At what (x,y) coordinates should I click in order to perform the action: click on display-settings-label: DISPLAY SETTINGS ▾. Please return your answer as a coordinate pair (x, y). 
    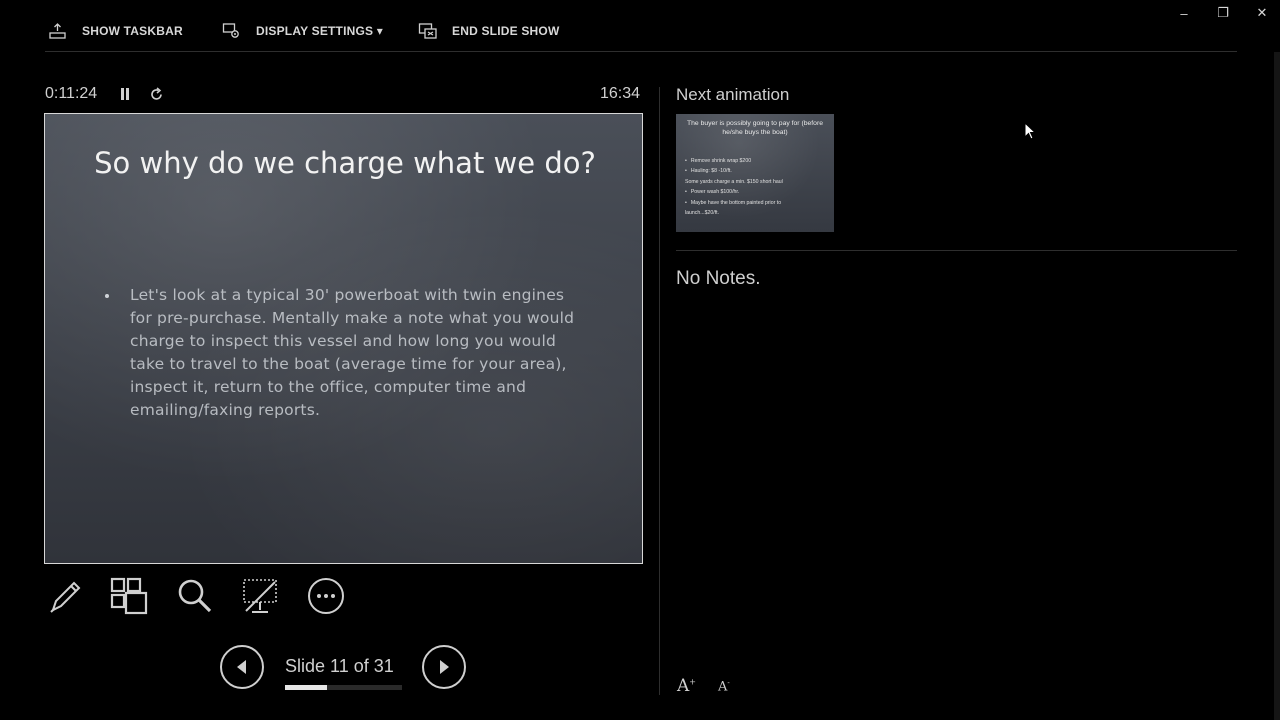
    Looking at the image, I should click on (319, 31).